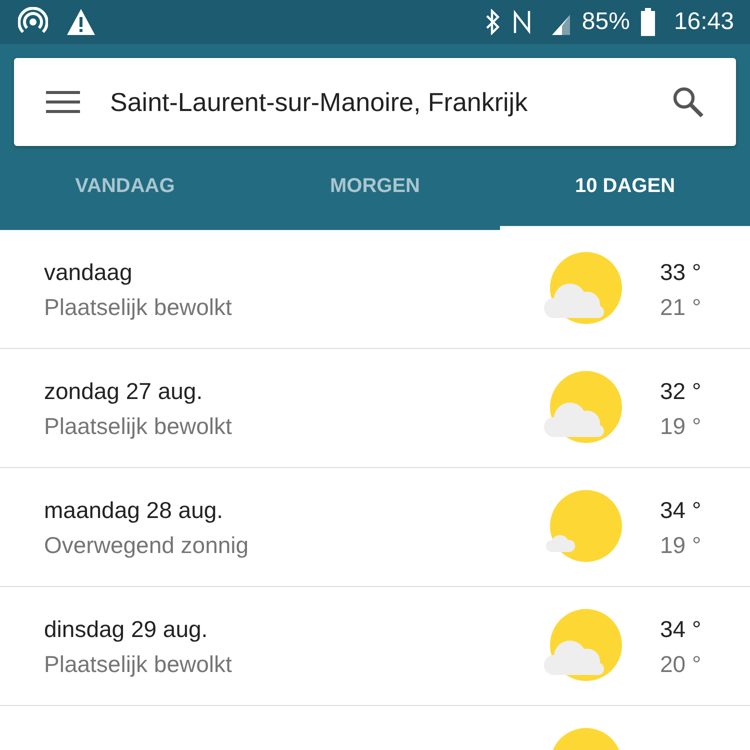  Describe the element at coordinates (493, 22) in the screenshot. I see `bluetooth-icon` at that location.